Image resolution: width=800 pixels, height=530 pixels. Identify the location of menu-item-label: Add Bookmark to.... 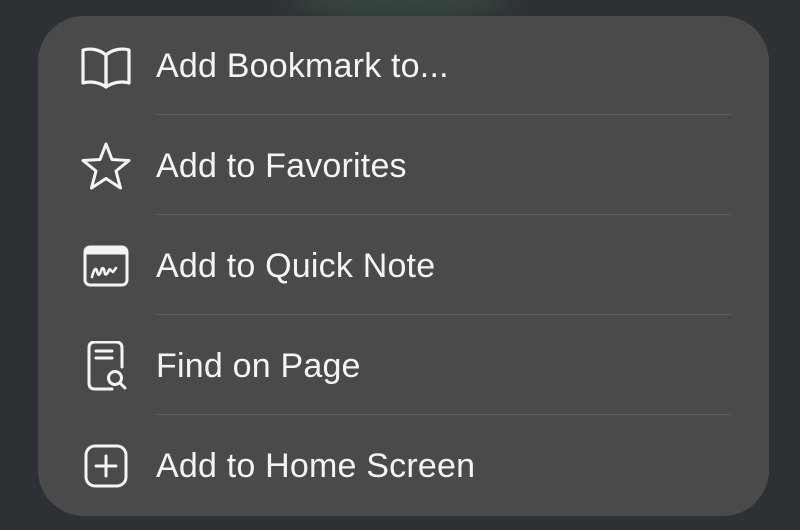
(302, 66).